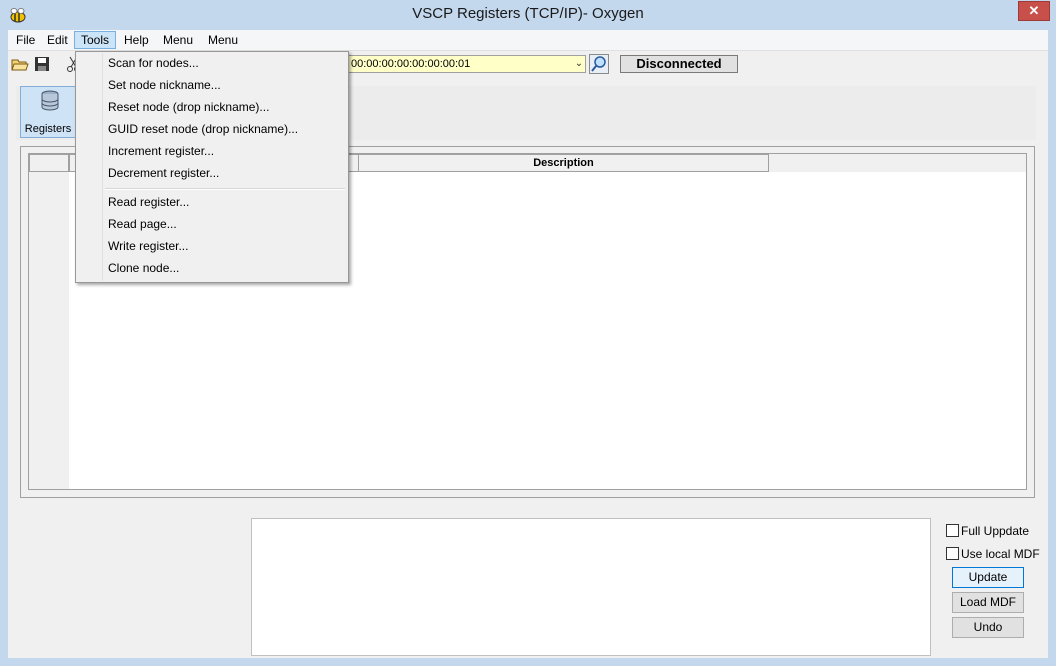 The image size is (1056, 666). What do you see at coordinates (57, 40) in the screenshot?
I see `menu-edit: Edit` at bounding box center [57, 40].